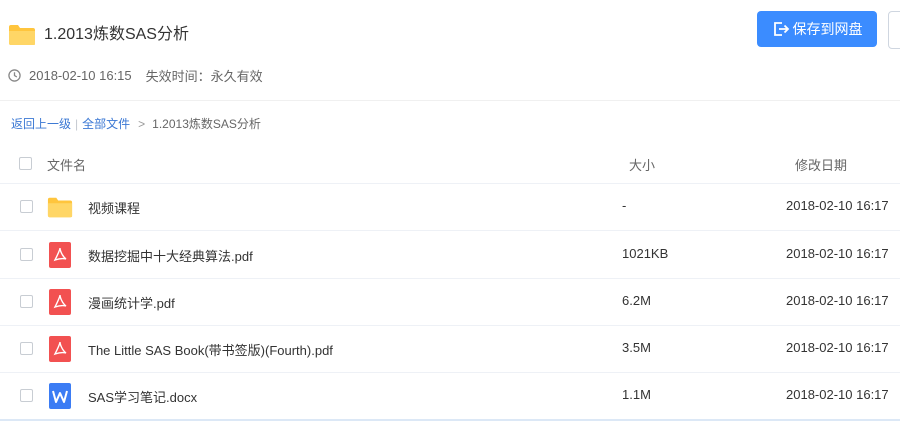 The width and height of the screenshot is (900, 424). I want to click on share-date: 2018-02-10 16:15, so click(80, 75).